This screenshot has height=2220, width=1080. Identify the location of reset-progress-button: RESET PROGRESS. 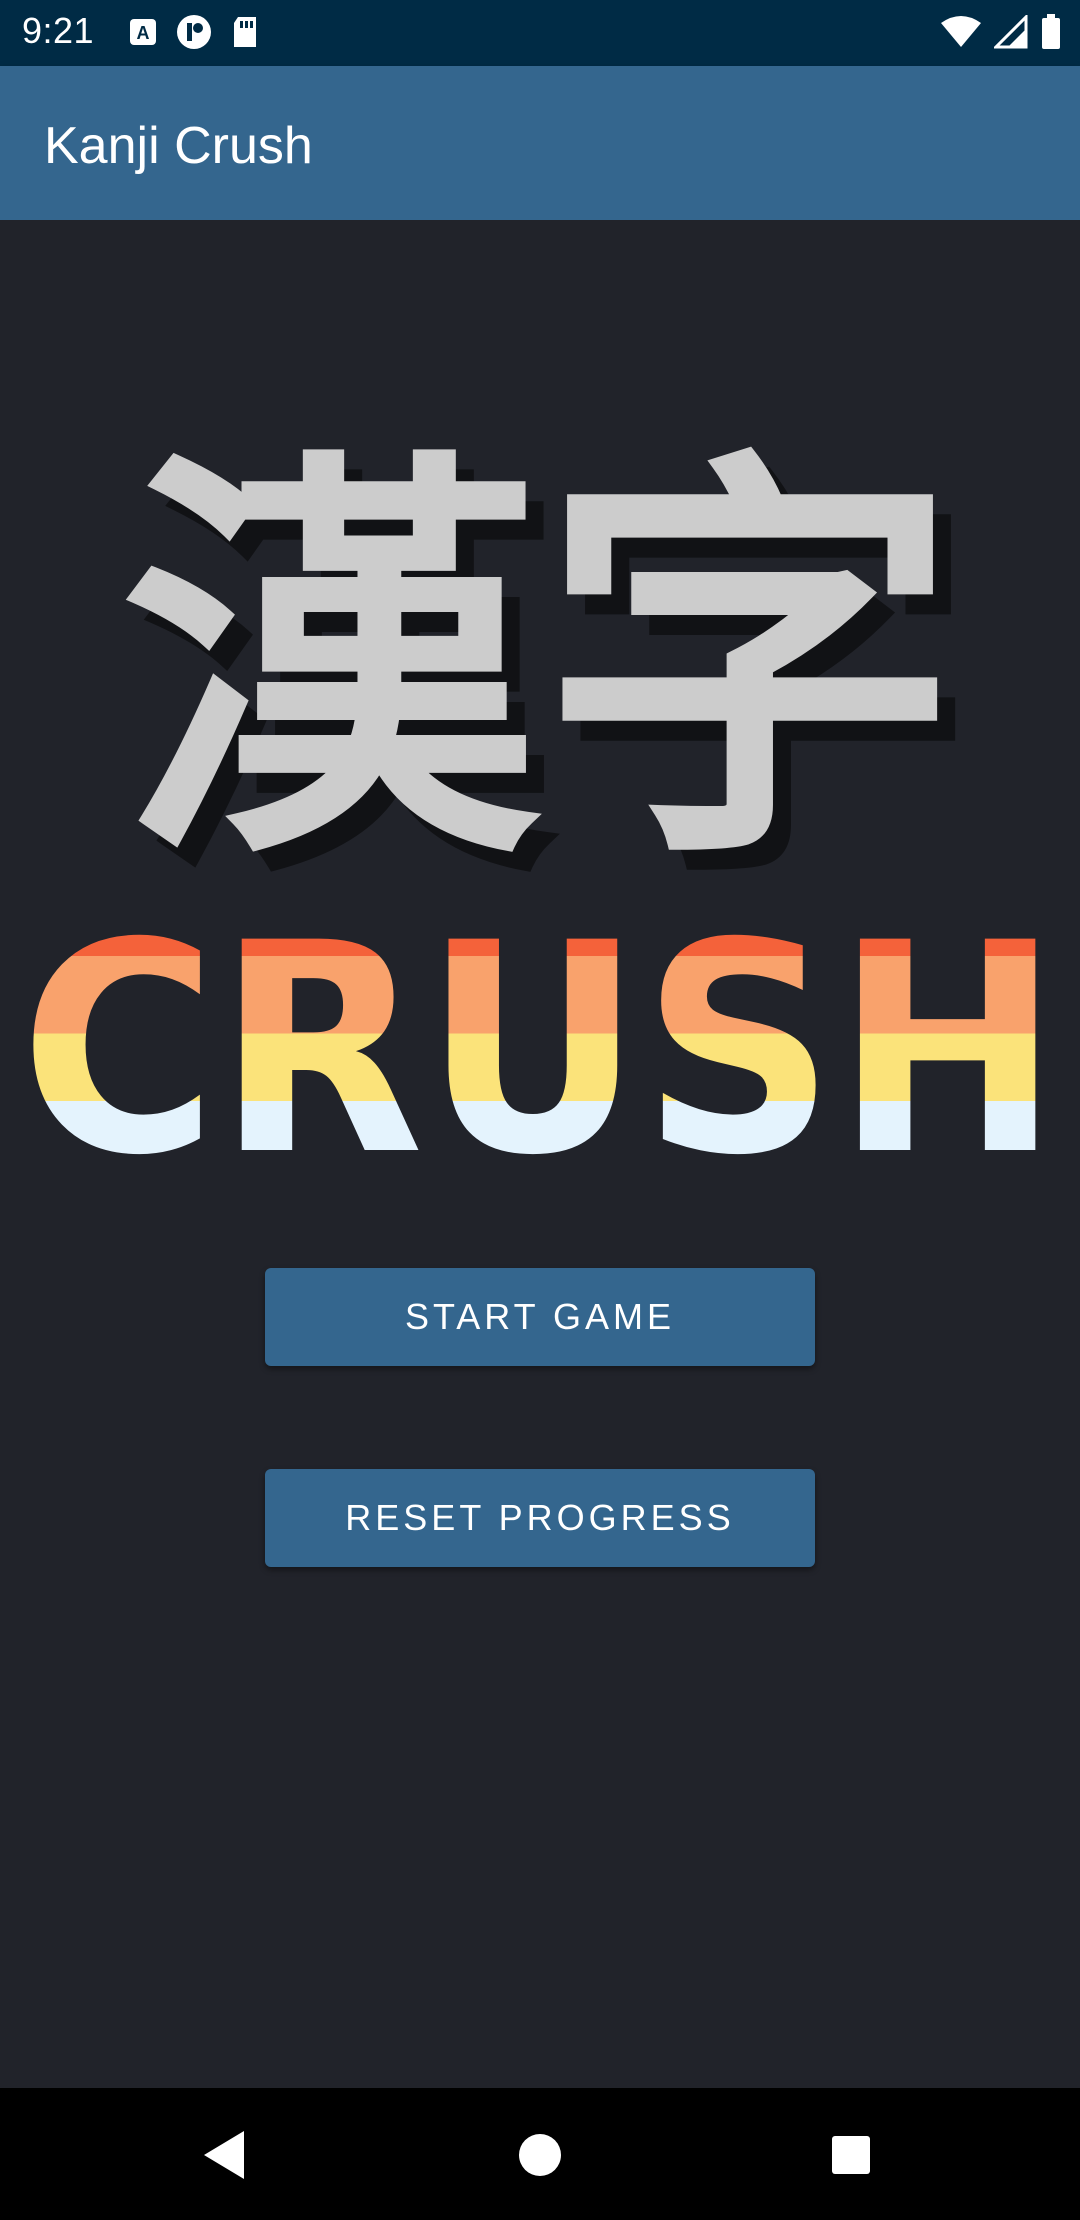
(540, 1518).